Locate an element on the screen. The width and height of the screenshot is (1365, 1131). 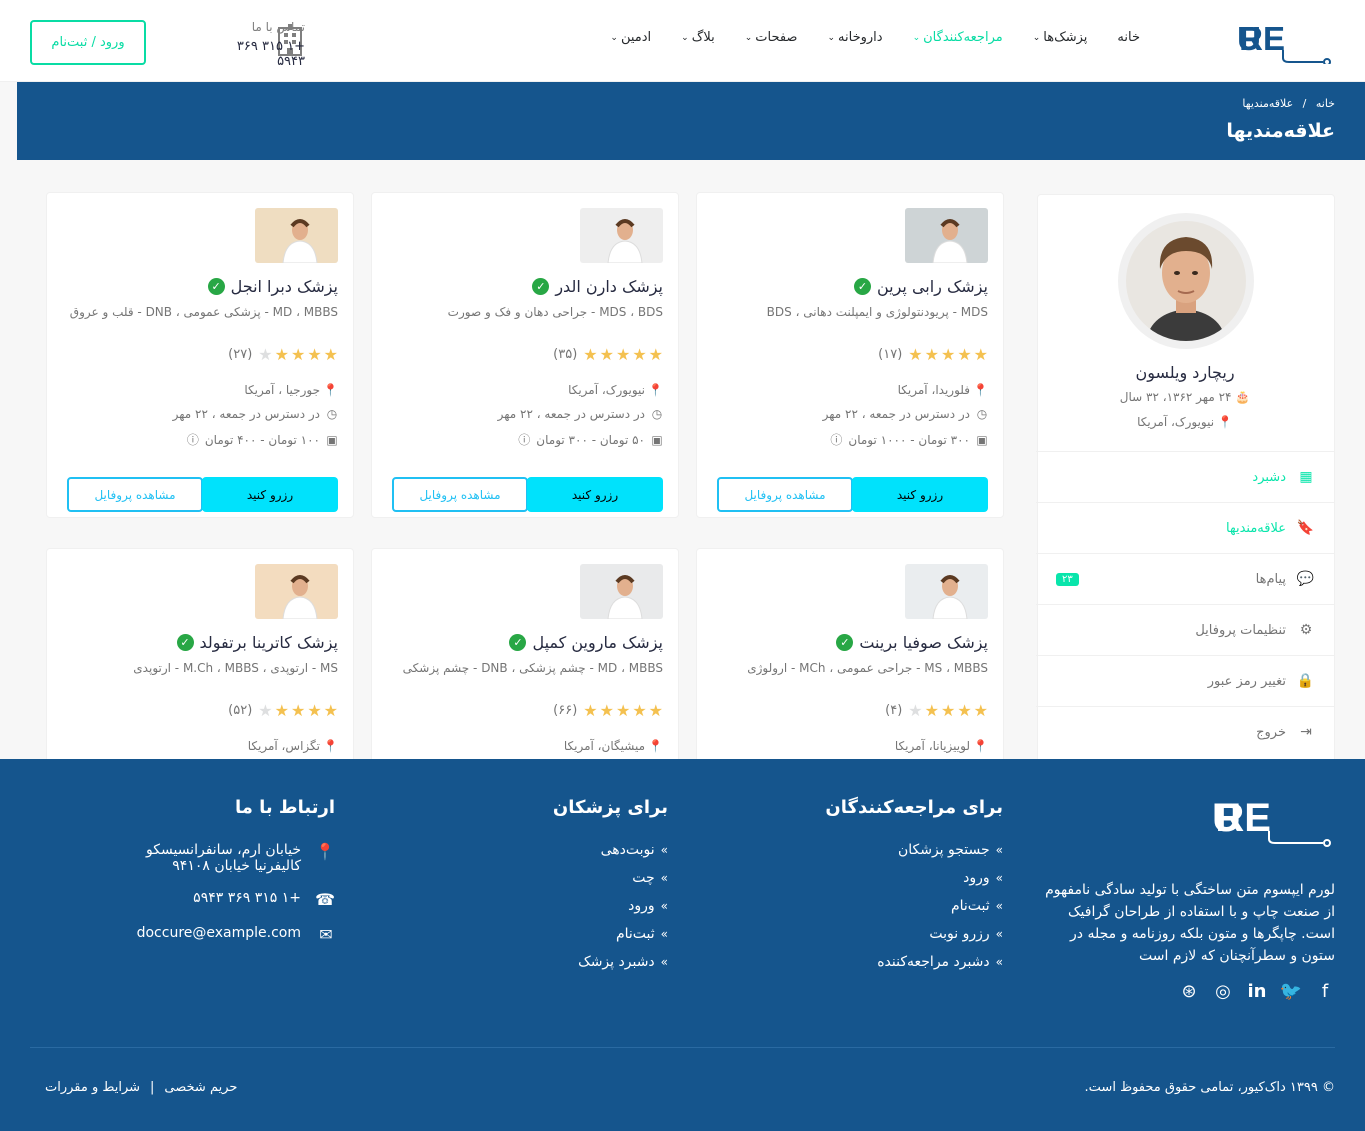
footer-divider is located at coordinates (682, 1047).